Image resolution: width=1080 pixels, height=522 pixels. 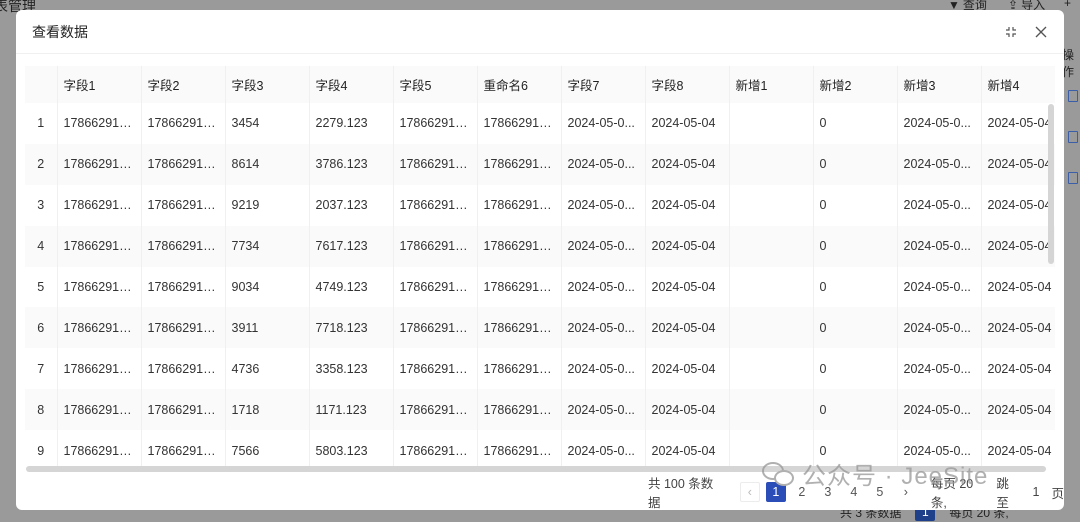 What do you see at coordinates (60, 31) in the screenshot?
I see `modal-title: 查看数据` at bounding box center [60, 31].